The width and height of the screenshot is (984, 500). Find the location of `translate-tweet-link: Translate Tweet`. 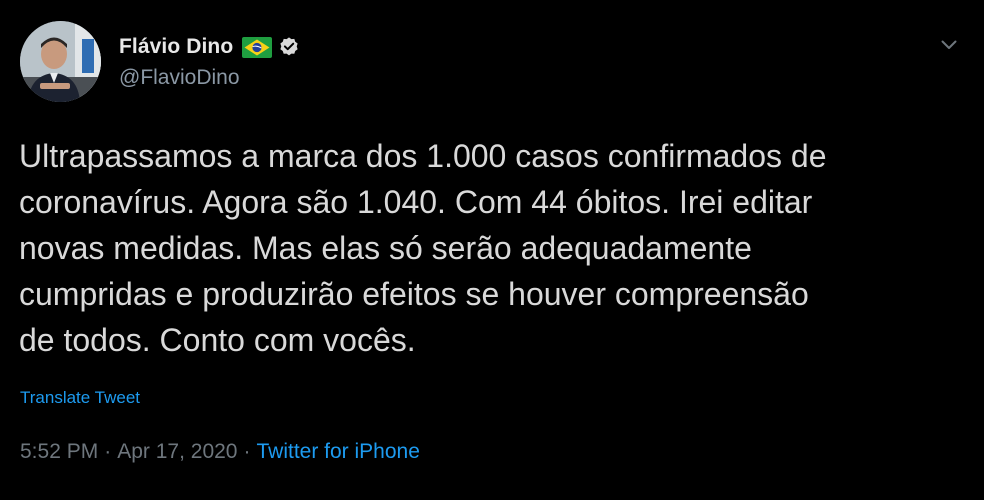

translate-tweet-link: Translate Tweet is located at coordinates (80, 398).